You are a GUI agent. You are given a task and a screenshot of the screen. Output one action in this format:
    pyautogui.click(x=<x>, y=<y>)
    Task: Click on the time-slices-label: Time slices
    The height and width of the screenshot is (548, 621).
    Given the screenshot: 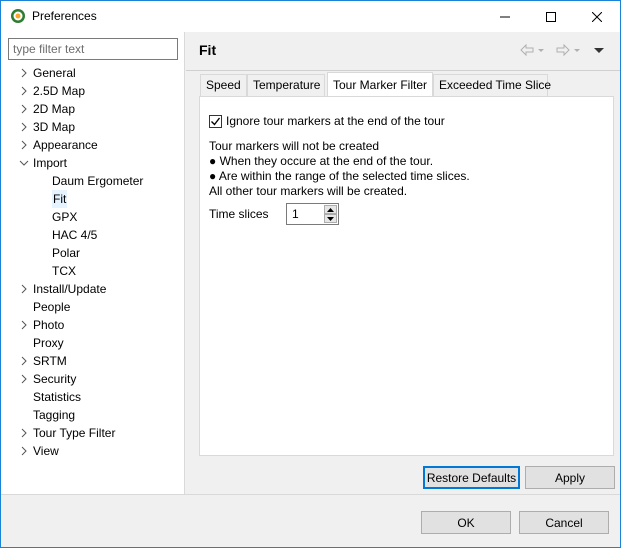 What is the action you would take?
    pyautogui.click(x=239, y=214)
    